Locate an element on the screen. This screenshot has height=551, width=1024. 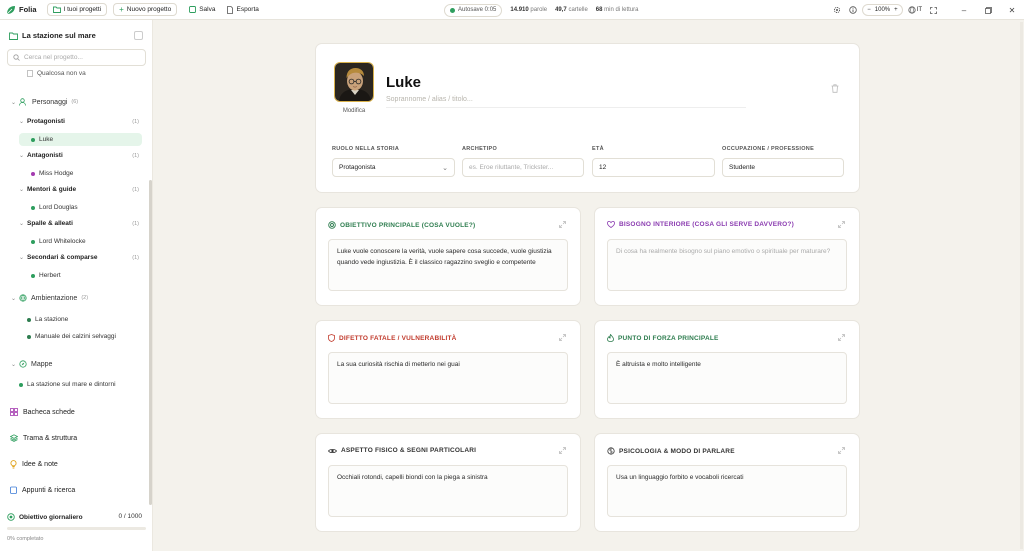
character-item: Miss Hodge is located at coordinates (74, 173).